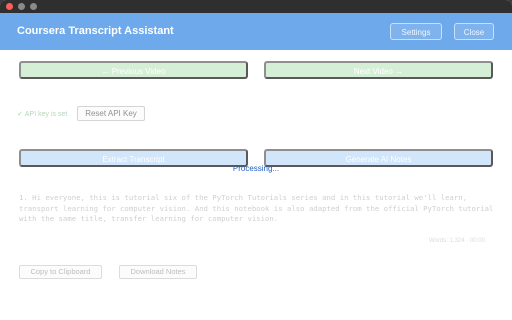  I want to click on api-key-status: ✓ API key is set, so click(42, 114).